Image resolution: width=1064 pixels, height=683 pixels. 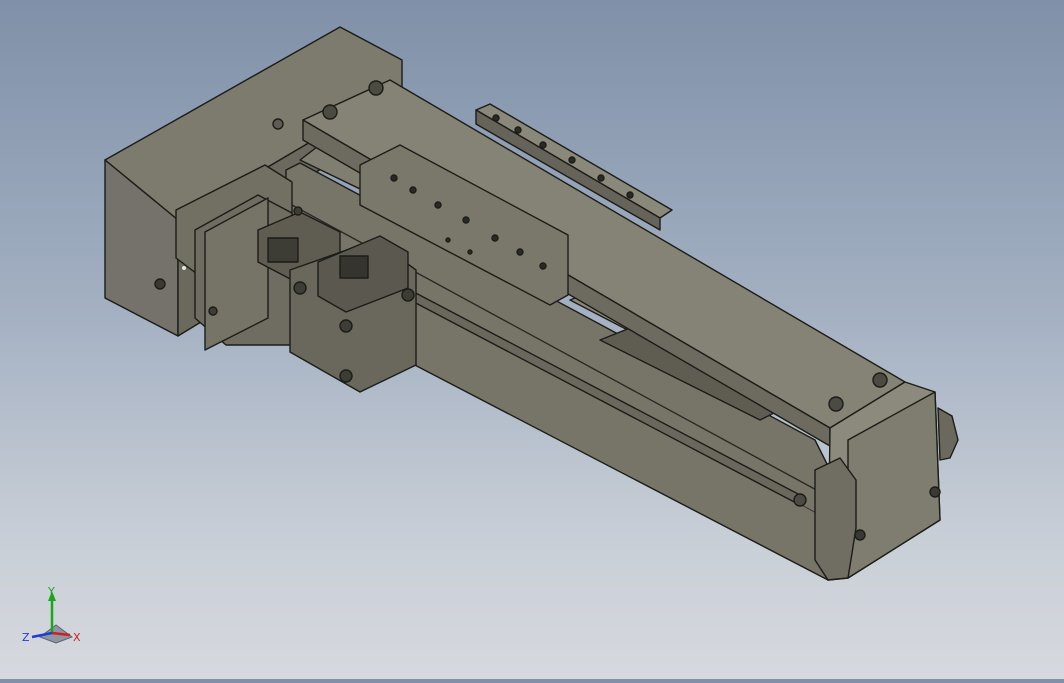 What do you see at coordinates (77, 637) in the screenshot?
I see `x-axis-label: X` at bounding box center [77, 637].